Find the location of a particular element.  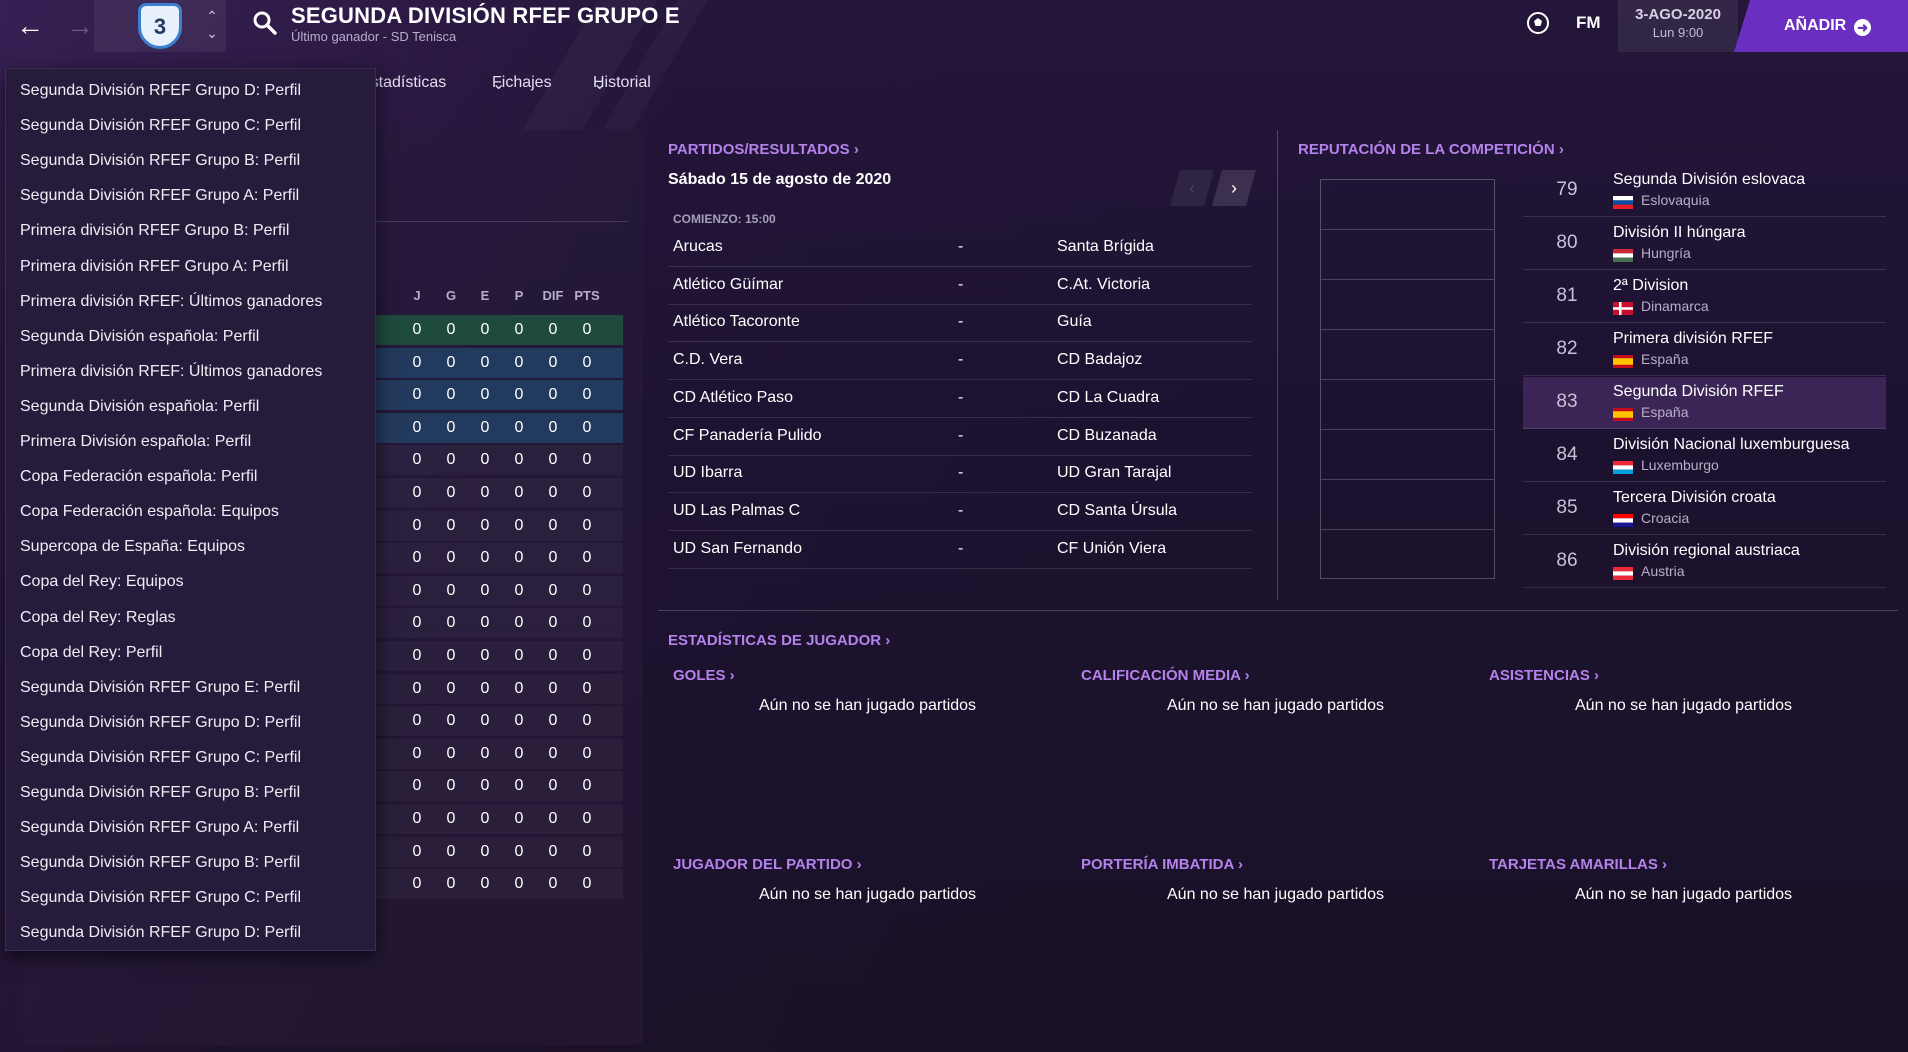

chevron-right-icon: › is located at coordinates (1234, 188).